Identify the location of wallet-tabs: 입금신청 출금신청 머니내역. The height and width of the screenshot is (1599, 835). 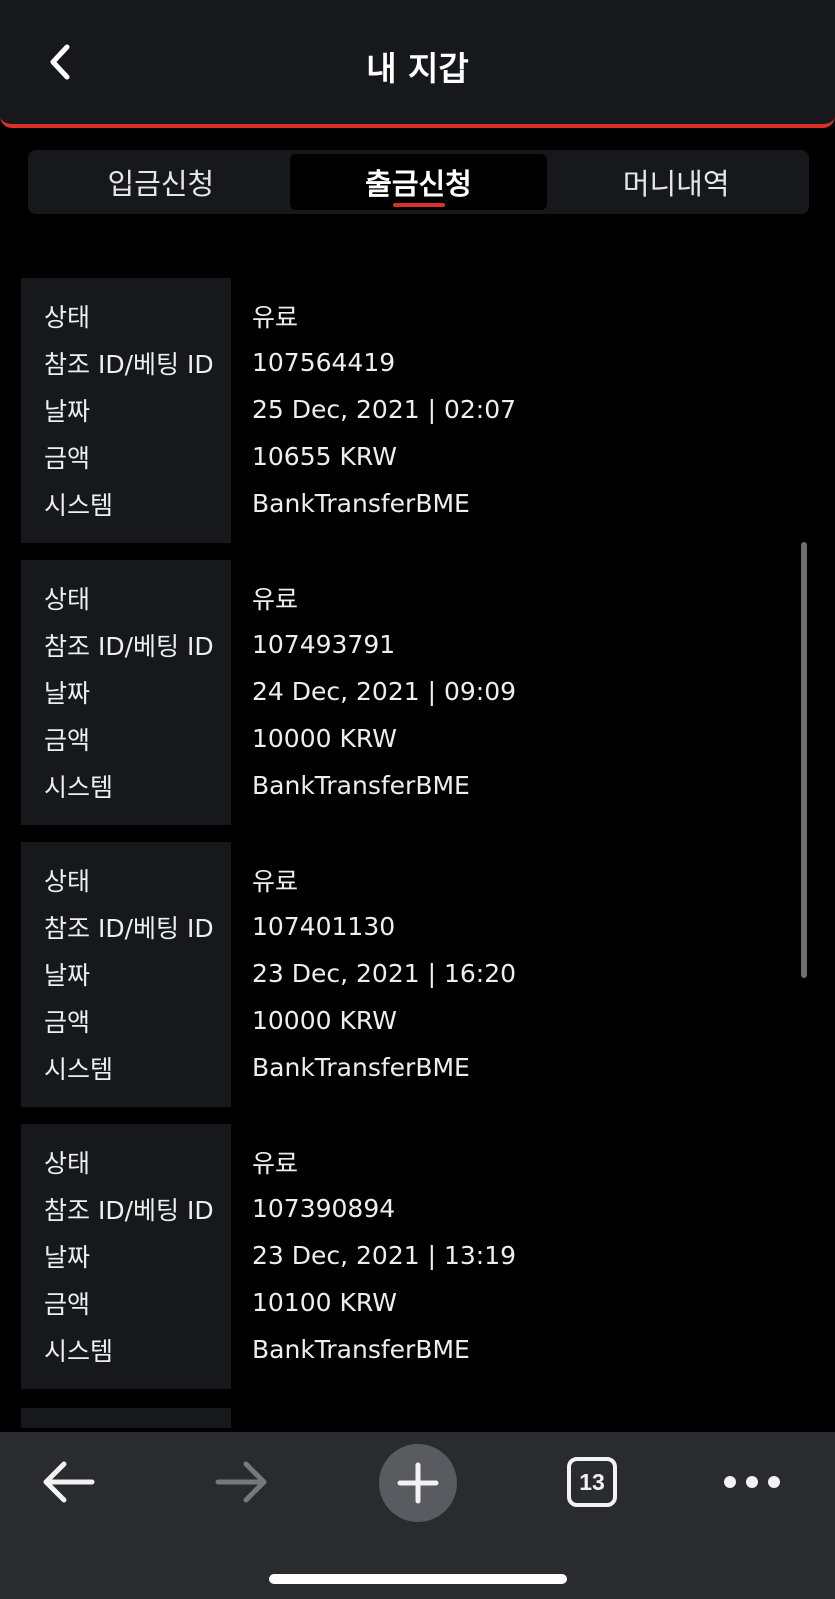
(418, 182).